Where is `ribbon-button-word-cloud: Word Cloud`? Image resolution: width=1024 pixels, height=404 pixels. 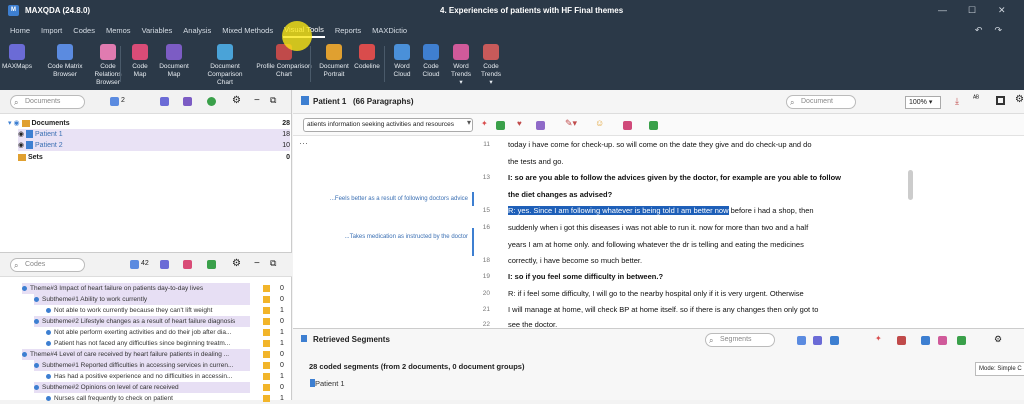
ribbon-button-word-cloud: Word Cloud is located at coordinates (402, 61).